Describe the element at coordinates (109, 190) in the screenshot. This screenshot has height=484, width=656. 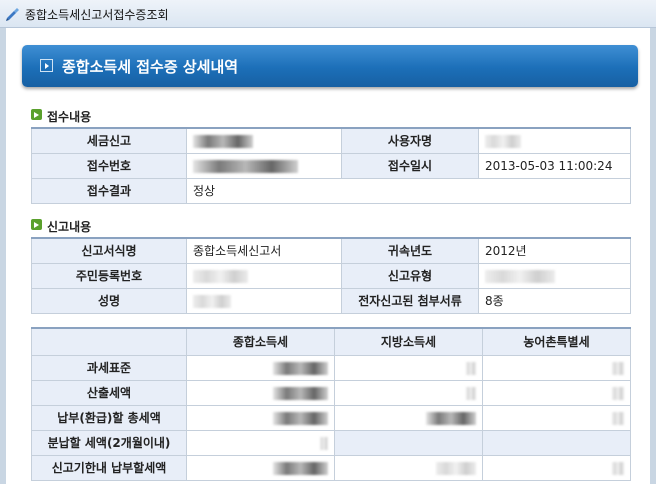
I see `result-label: 접수결과` at that location.